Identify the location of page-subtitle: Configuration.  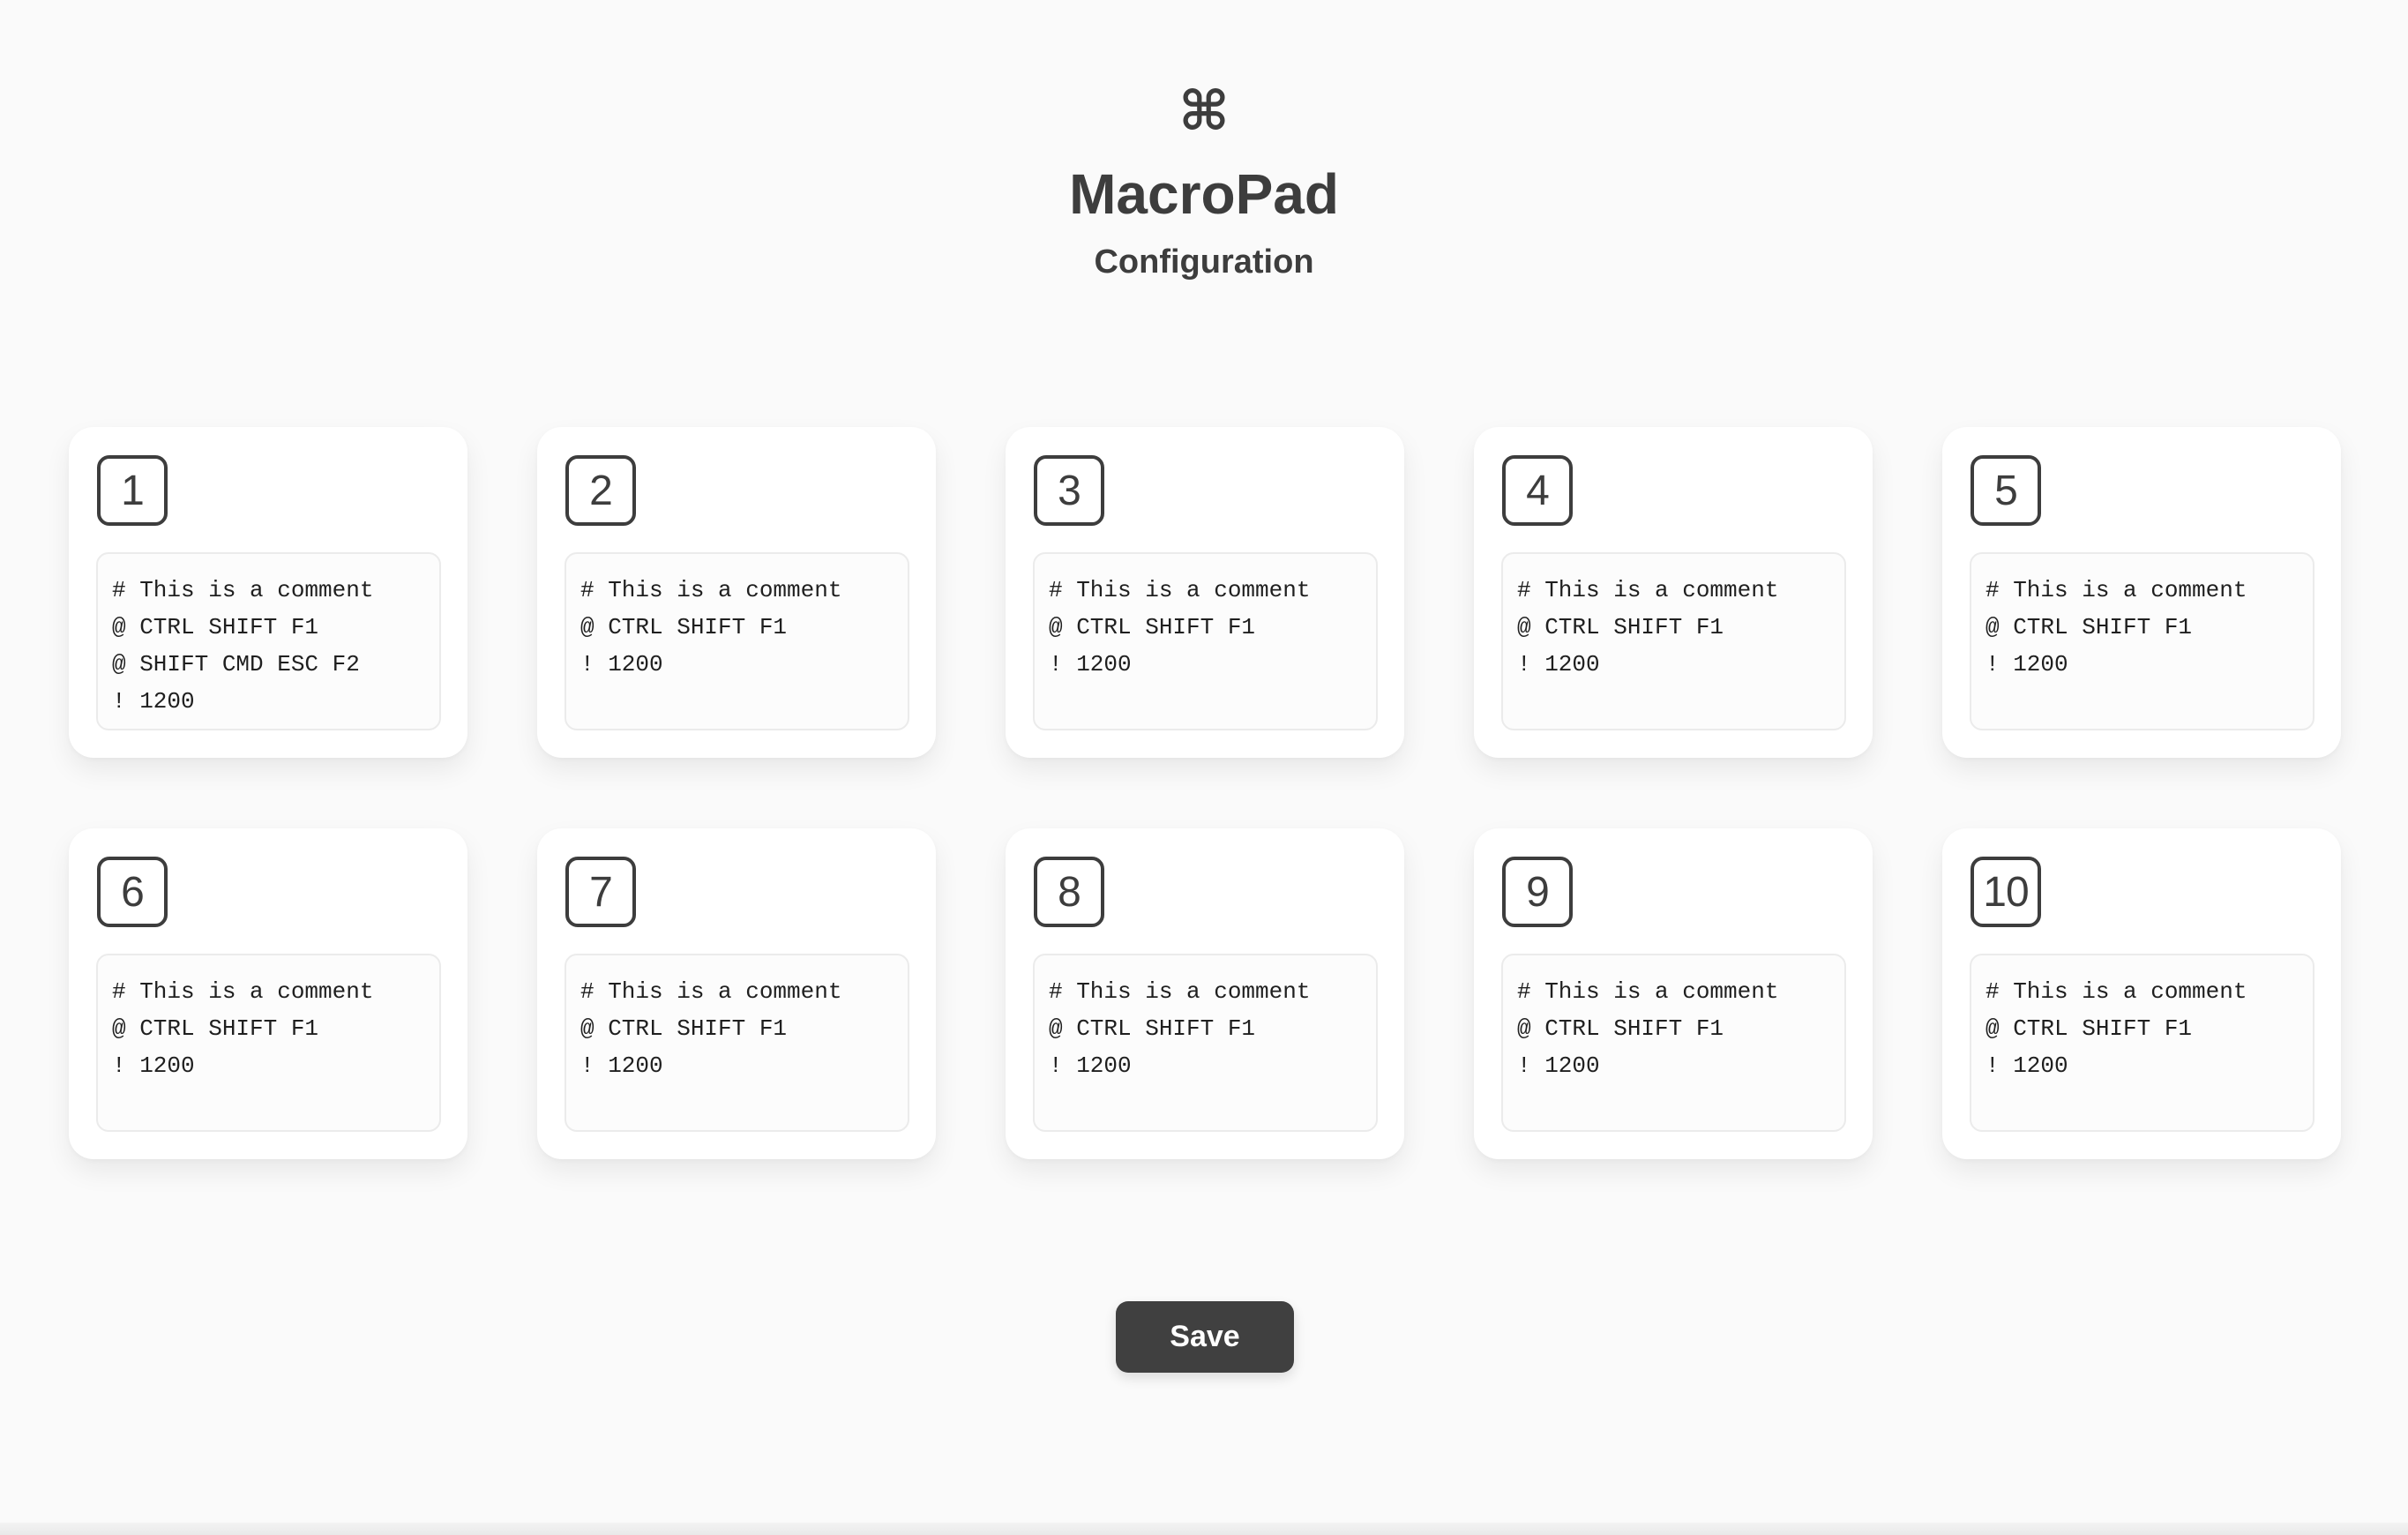
(1204, 262).